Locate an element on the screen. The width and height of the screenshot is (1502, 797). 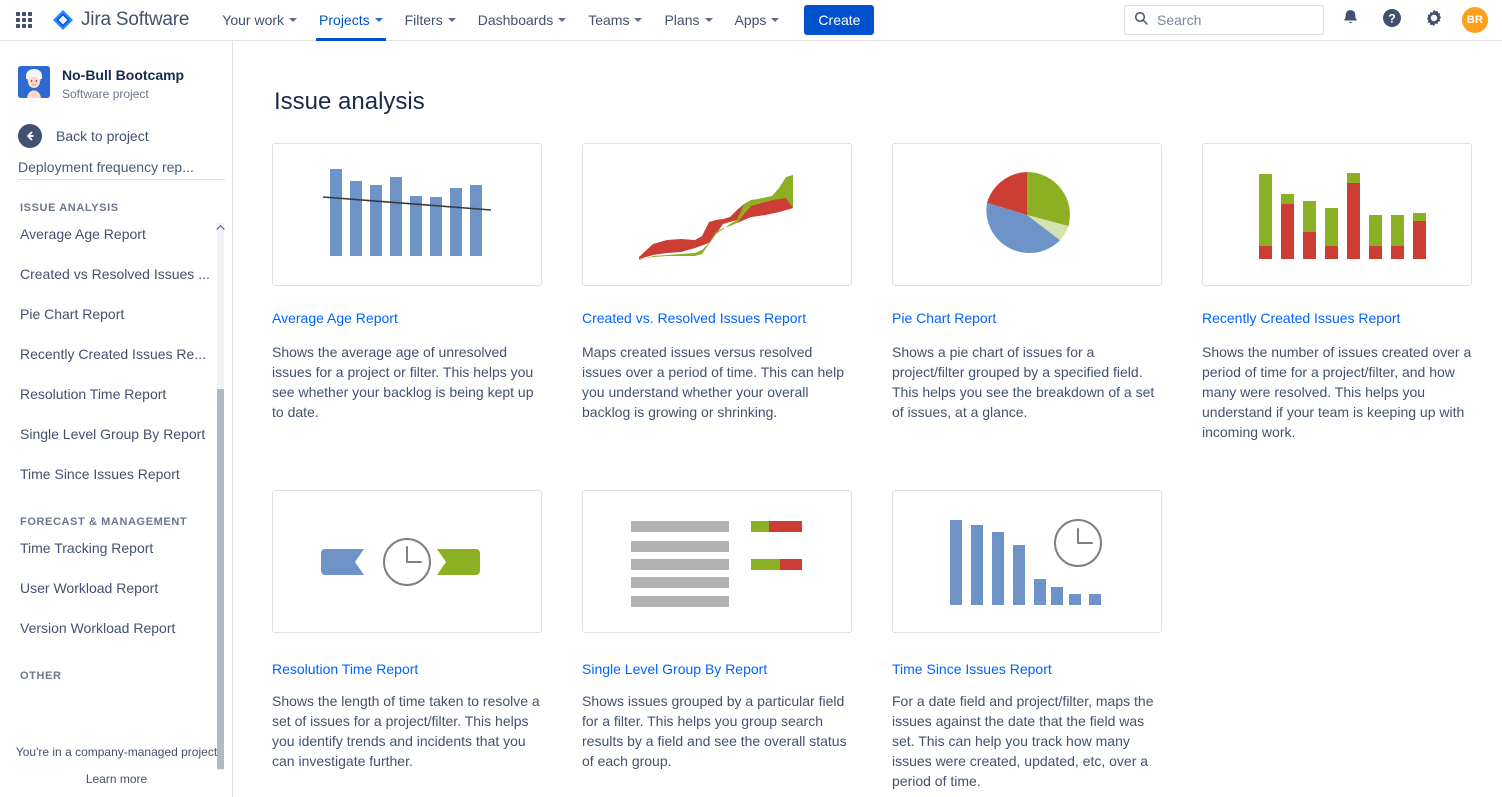
sidebar-item-time-since-issues: Time Since Issues Report is located at coordinates (116, 474).